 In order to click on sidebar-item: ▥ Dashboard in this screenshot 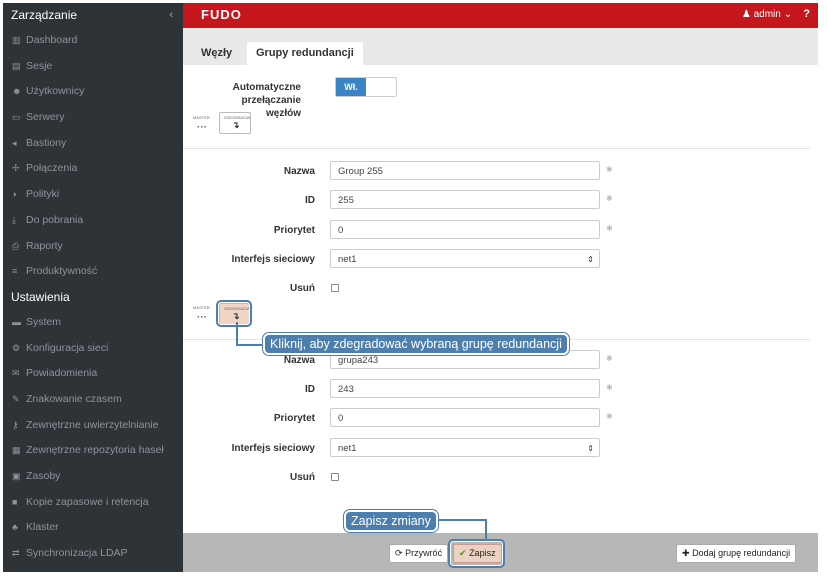, I will do `click(93, 41)`.